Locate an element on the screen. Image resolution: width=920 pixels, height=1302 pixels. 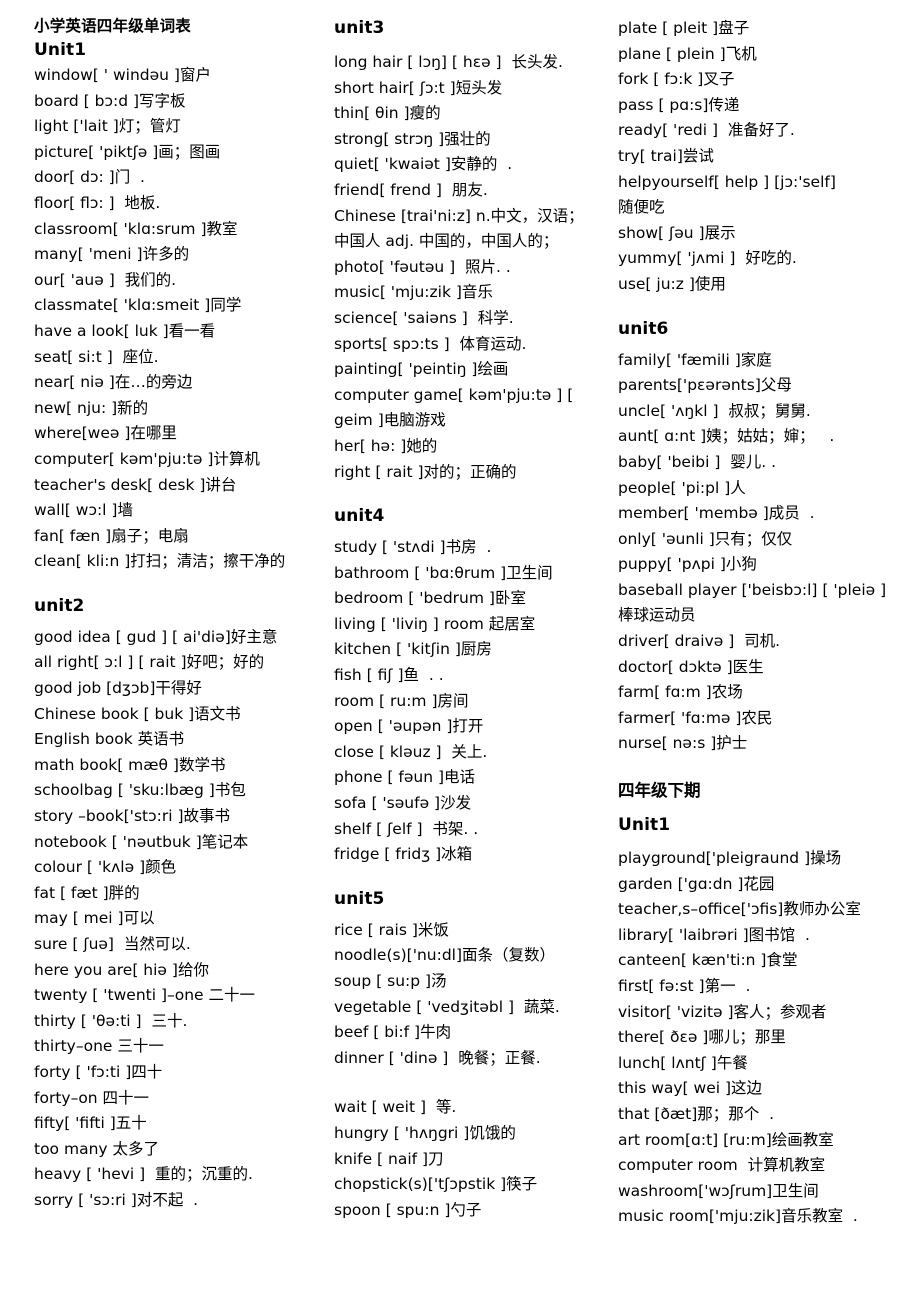
word-entry: classmate[ 'klɑ:smeit ]同学 is located at coordinates (138, 305).